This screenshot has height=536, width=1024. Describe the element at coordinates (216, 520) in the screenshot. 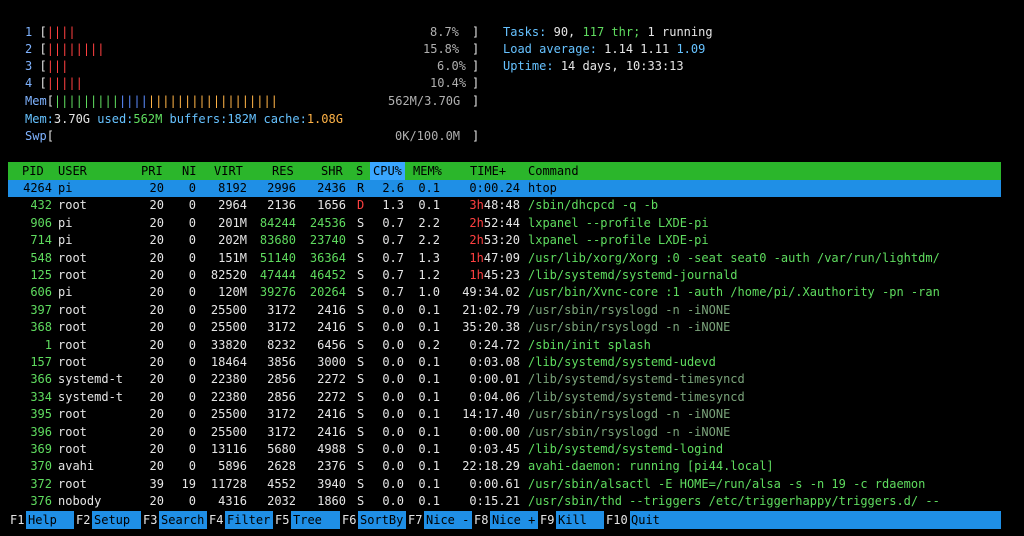

I see `fkey-f4: F4` at that location.